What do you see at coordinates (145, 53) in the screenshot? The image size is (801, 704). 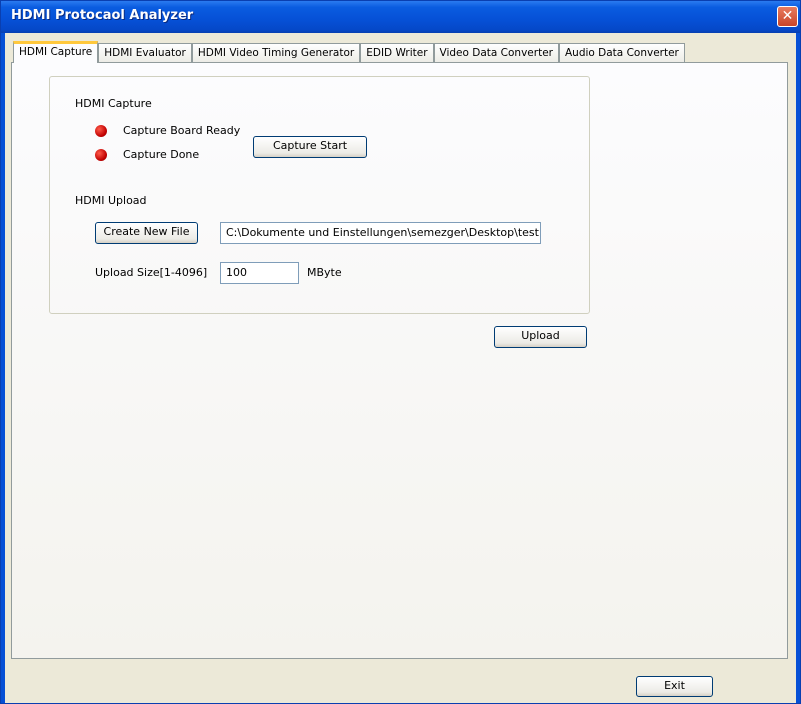 I see `tab-hdmi-evaluator: HDMI Evaluator` at bounding box center [145, 53].